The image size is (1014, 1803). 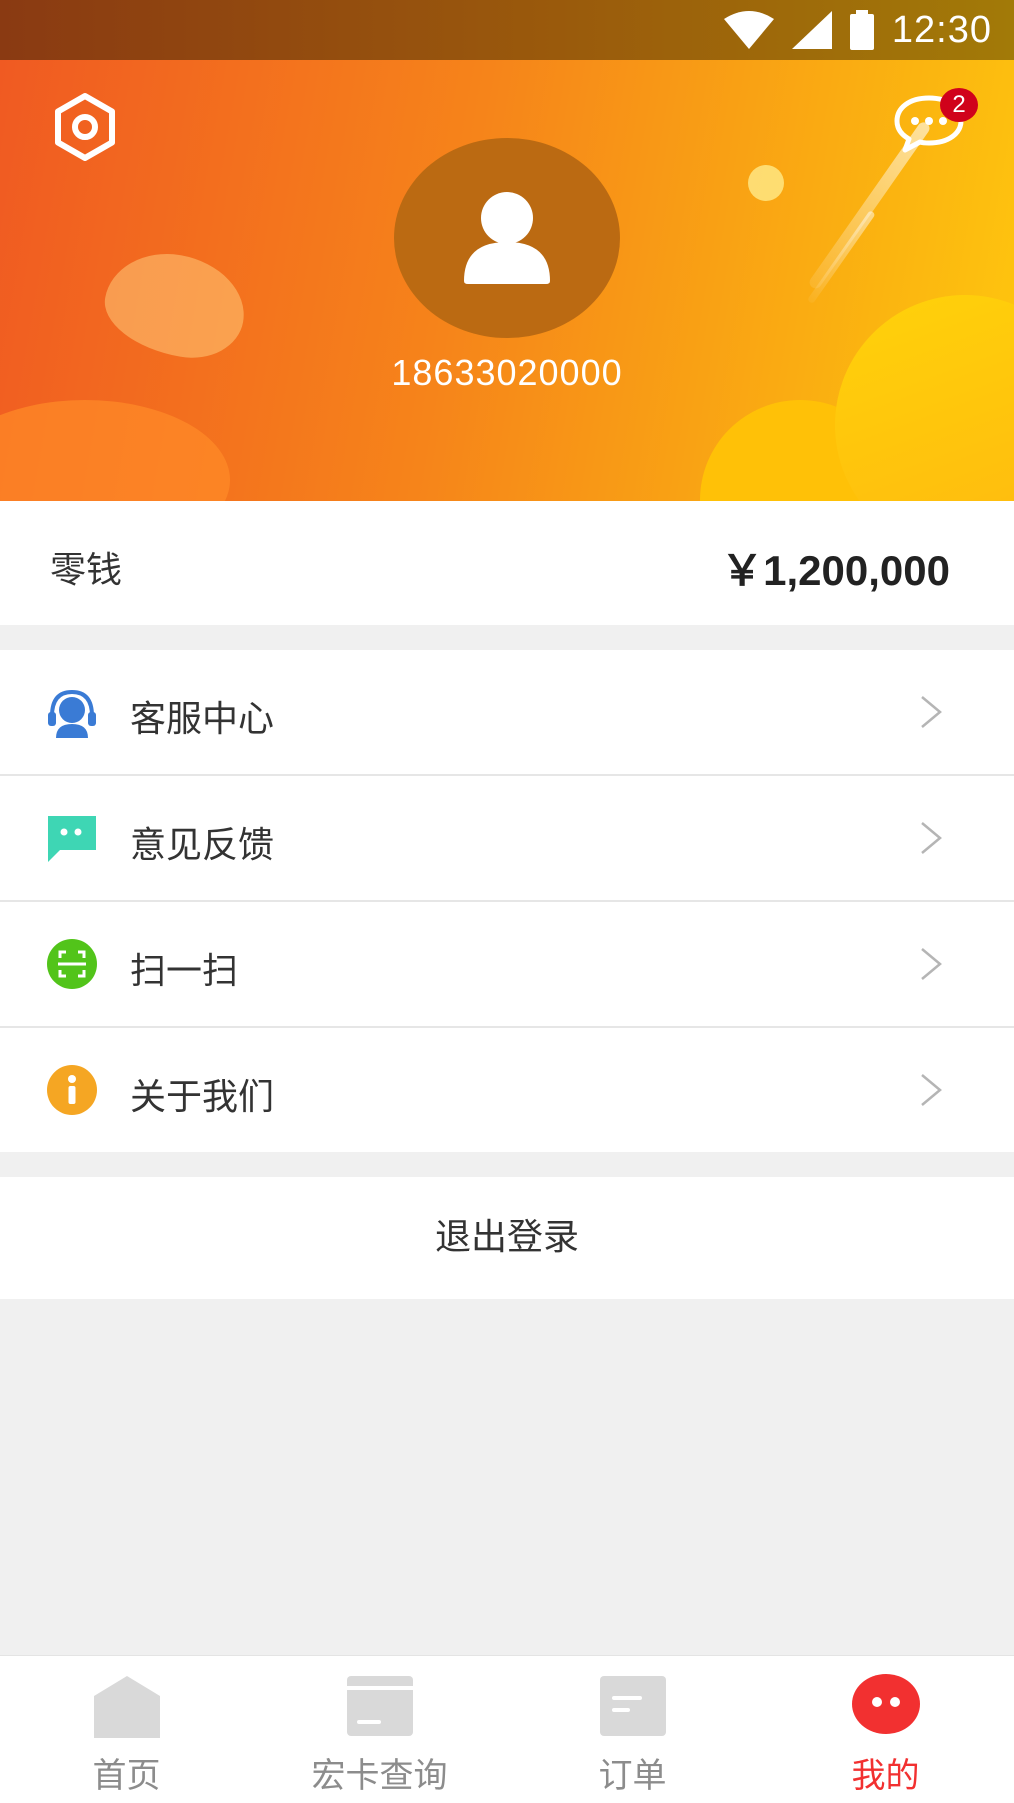 I want to click on status-indicators: 12:30, so click(x=857, y=30).